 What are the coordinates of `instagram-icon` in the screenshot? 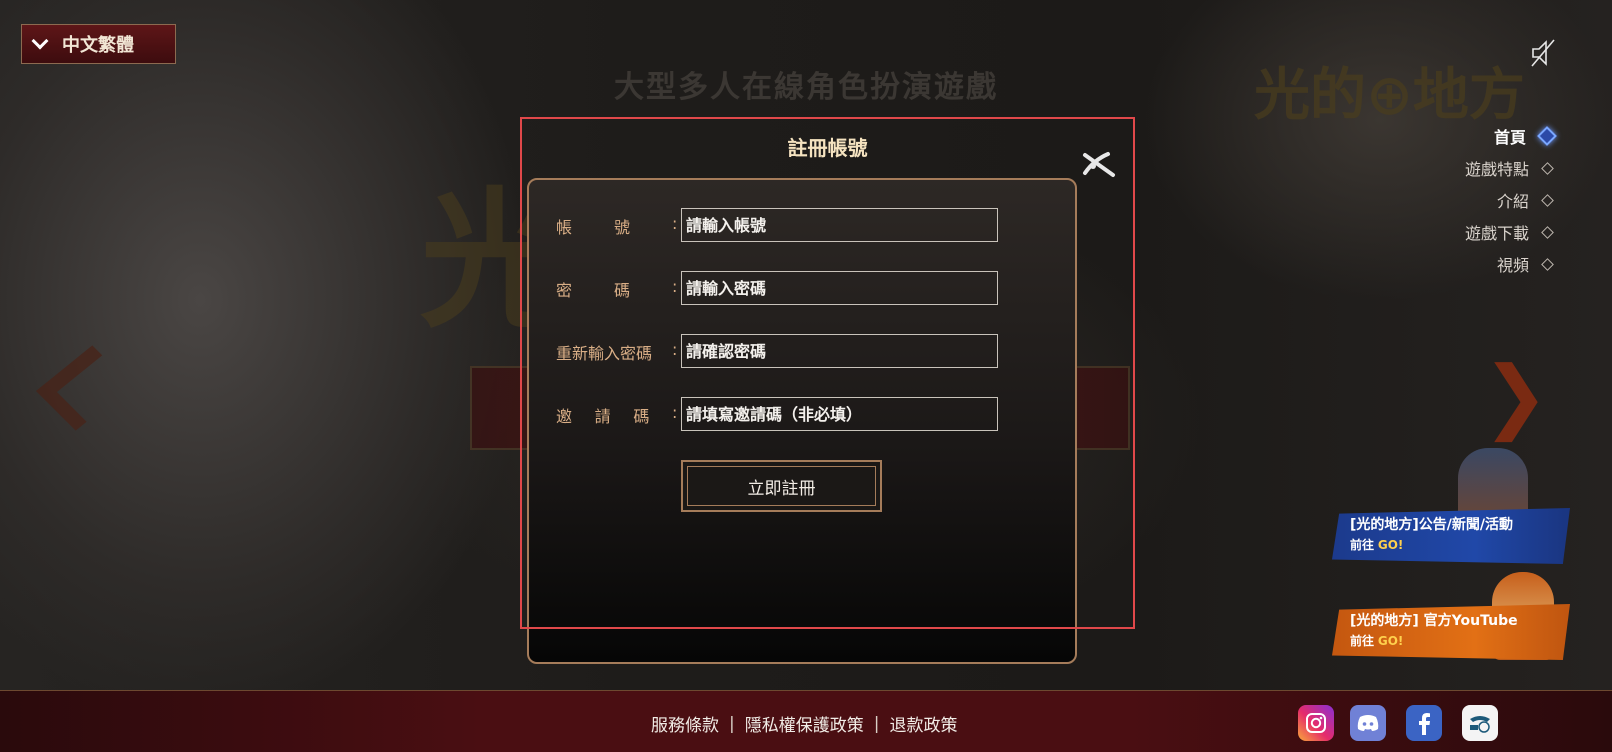 It's located at (1316, 723).